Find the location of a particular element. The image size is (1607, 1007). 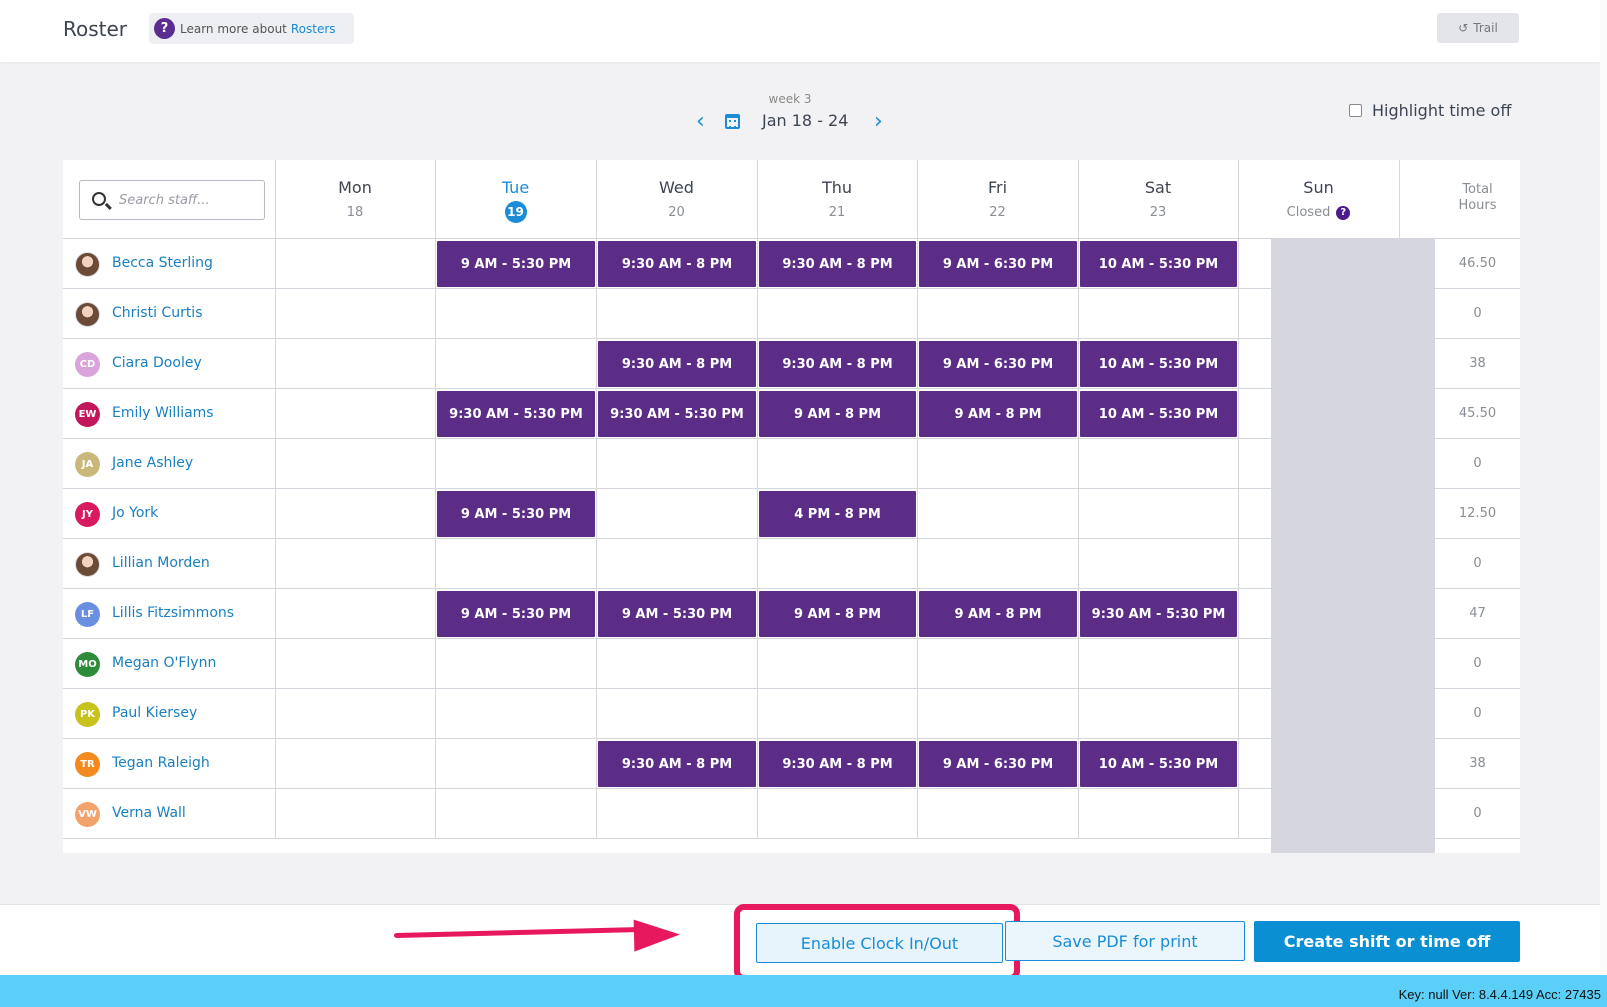

table-row: JA Jane Ashley 0 is located at coordinates (791, 464).